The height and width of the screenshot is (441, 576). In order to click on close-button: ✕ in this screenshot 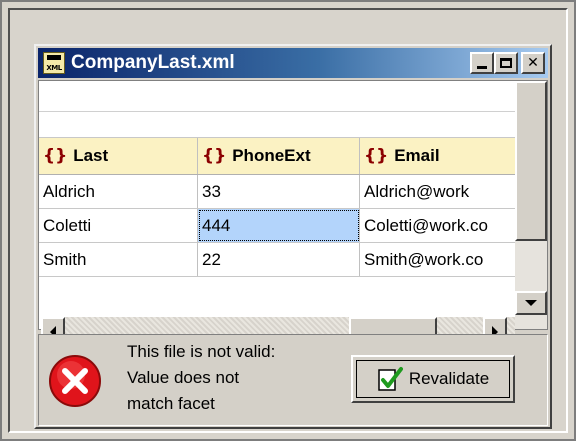, I will do `click(533, 63)`.